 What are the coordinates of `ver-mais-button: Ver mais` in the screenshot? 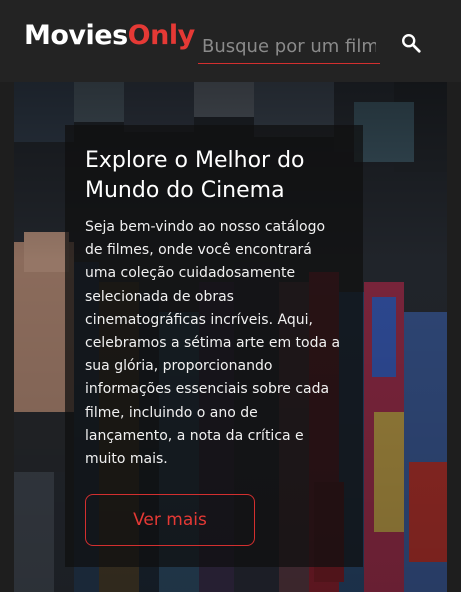 It's located at (170, 520).